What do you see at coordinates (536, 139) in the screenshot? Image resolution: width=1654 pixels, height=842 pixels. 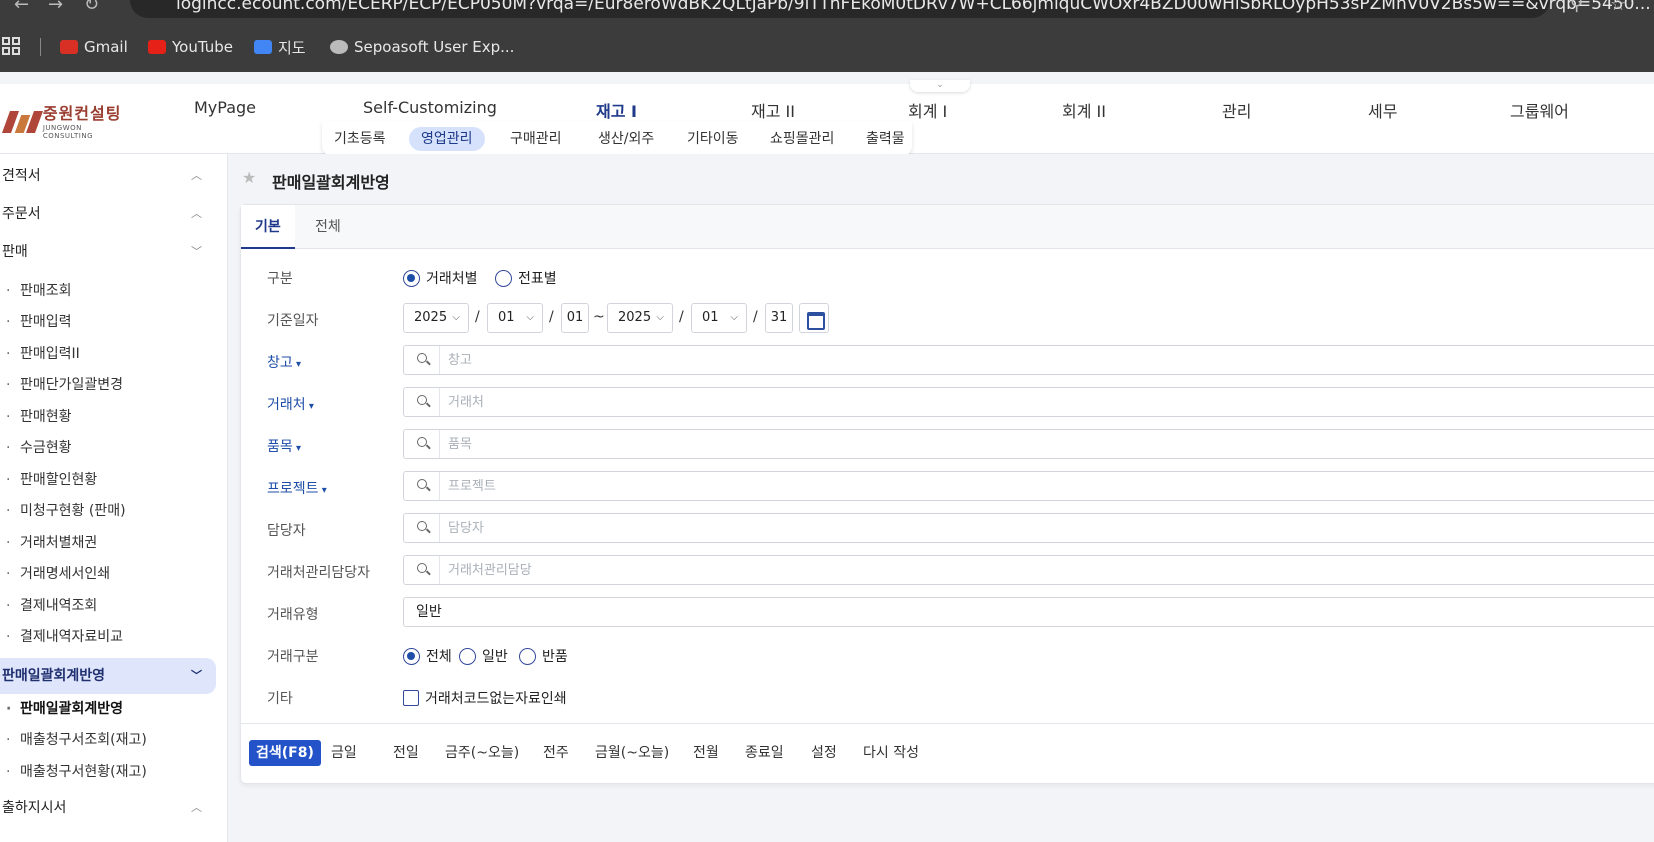 I see `submenu-purchase-management: 구매관리` at bounding box center [536, 139].